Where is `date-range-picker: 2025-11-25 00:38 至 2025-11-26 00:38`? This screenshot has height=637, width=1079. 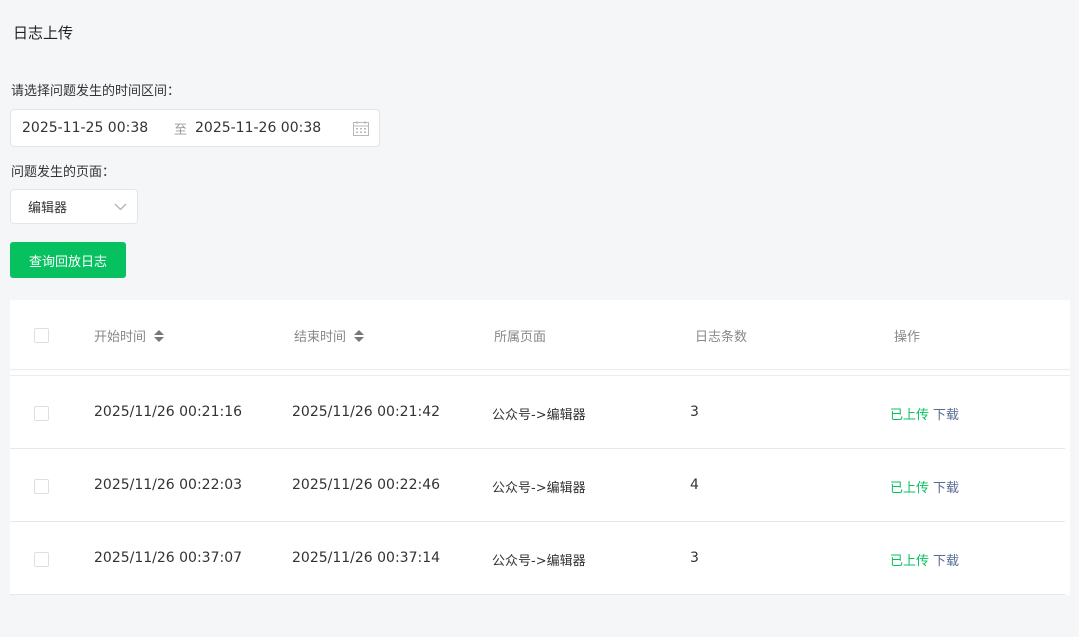
date-range-picker: 2025-11-25 00:38 至 2025-11-26 00:38 is located at coordinates (195, 128).